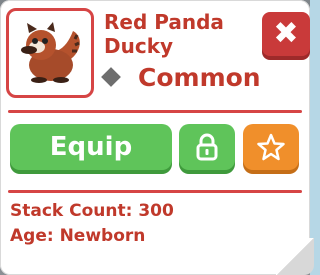  I want to click on favorite-button, so click(271, 147).